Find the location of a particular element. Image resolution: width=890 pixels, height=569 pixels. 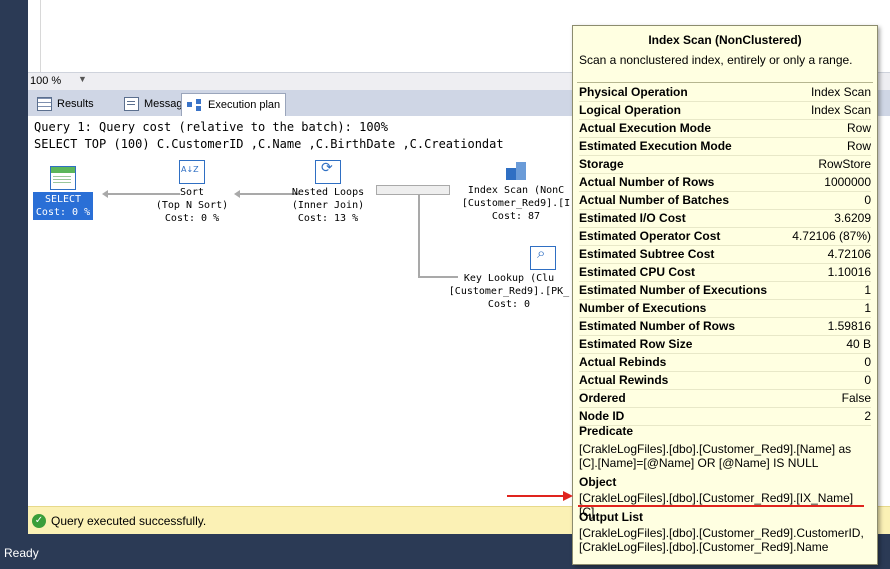

nested-loops-icon is located at coordinates (328, 172).